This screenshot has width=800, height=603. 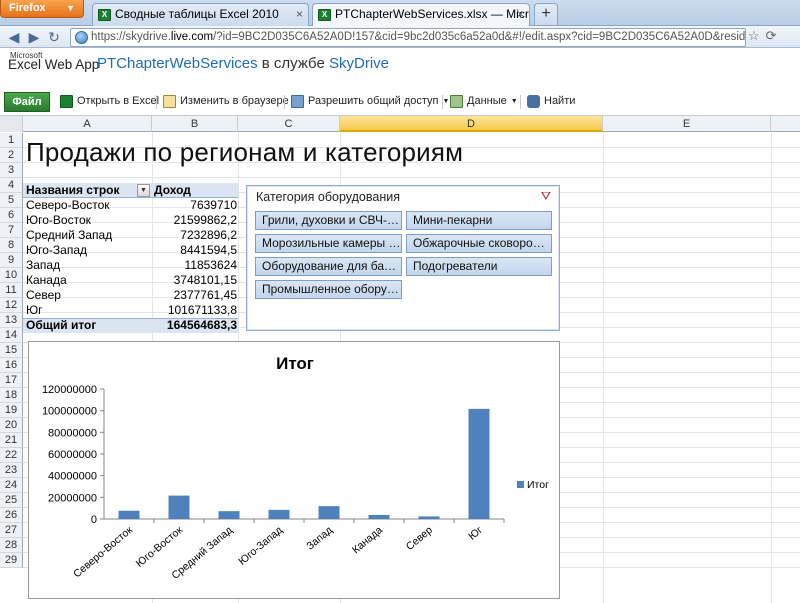 What do you see at coordinates (72, 455) in the screenshot?
I see `y-tick-label: 60000000` at bounding box center [72, 455].